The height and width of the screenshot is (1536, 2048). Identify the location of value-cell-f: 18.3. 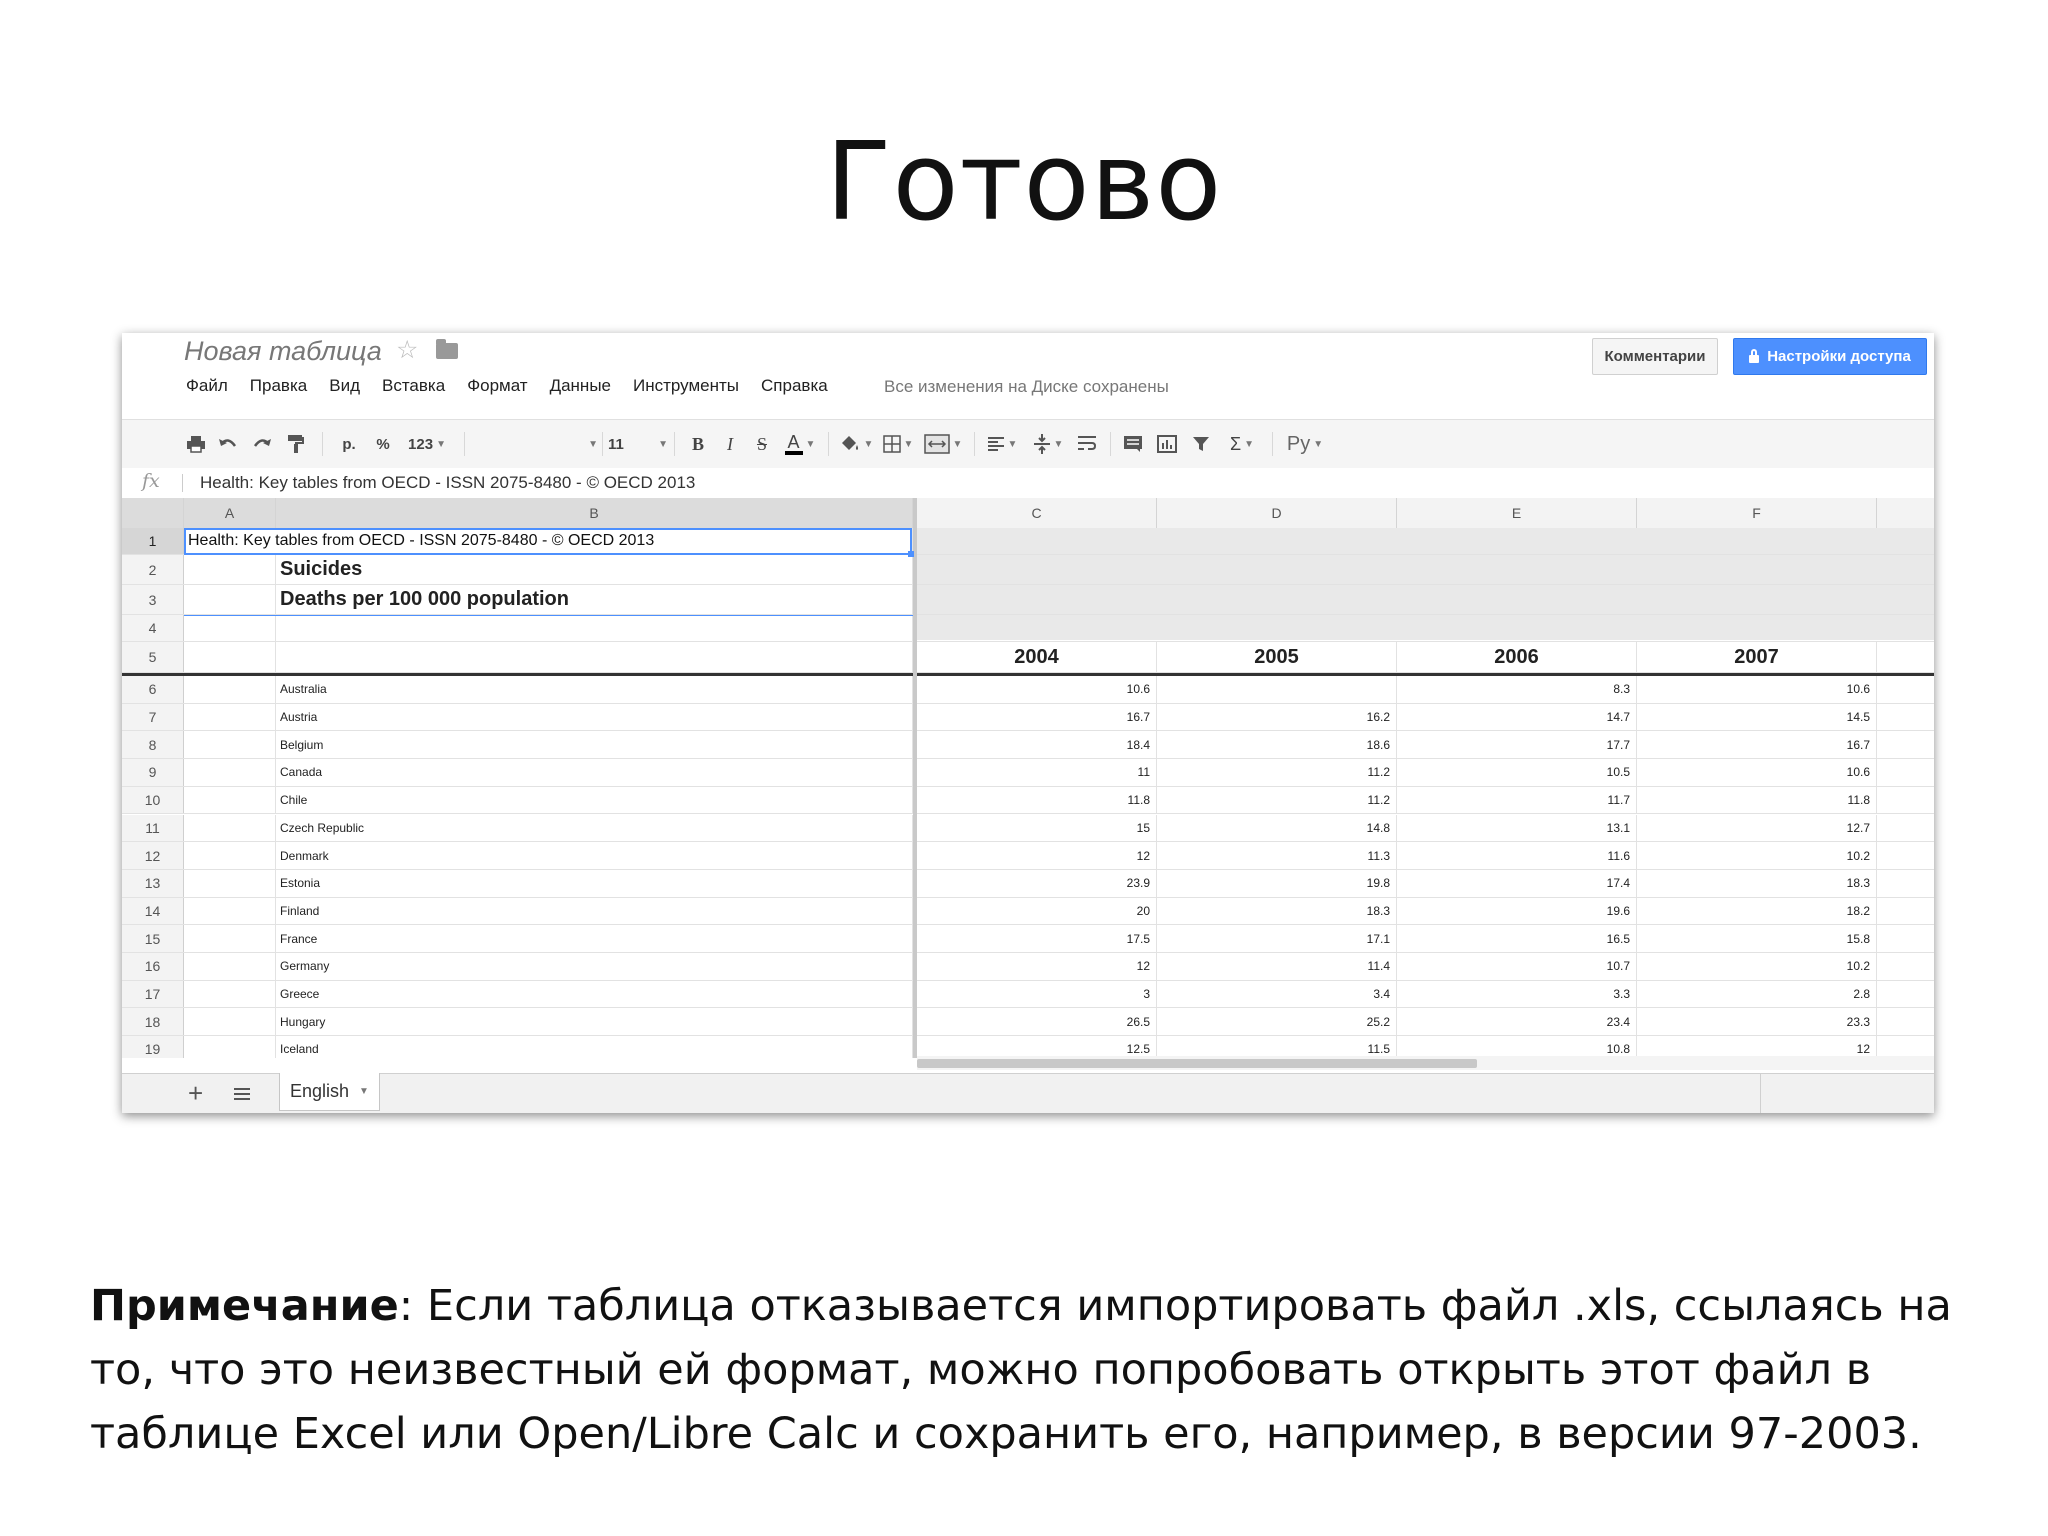
(1757, 883).